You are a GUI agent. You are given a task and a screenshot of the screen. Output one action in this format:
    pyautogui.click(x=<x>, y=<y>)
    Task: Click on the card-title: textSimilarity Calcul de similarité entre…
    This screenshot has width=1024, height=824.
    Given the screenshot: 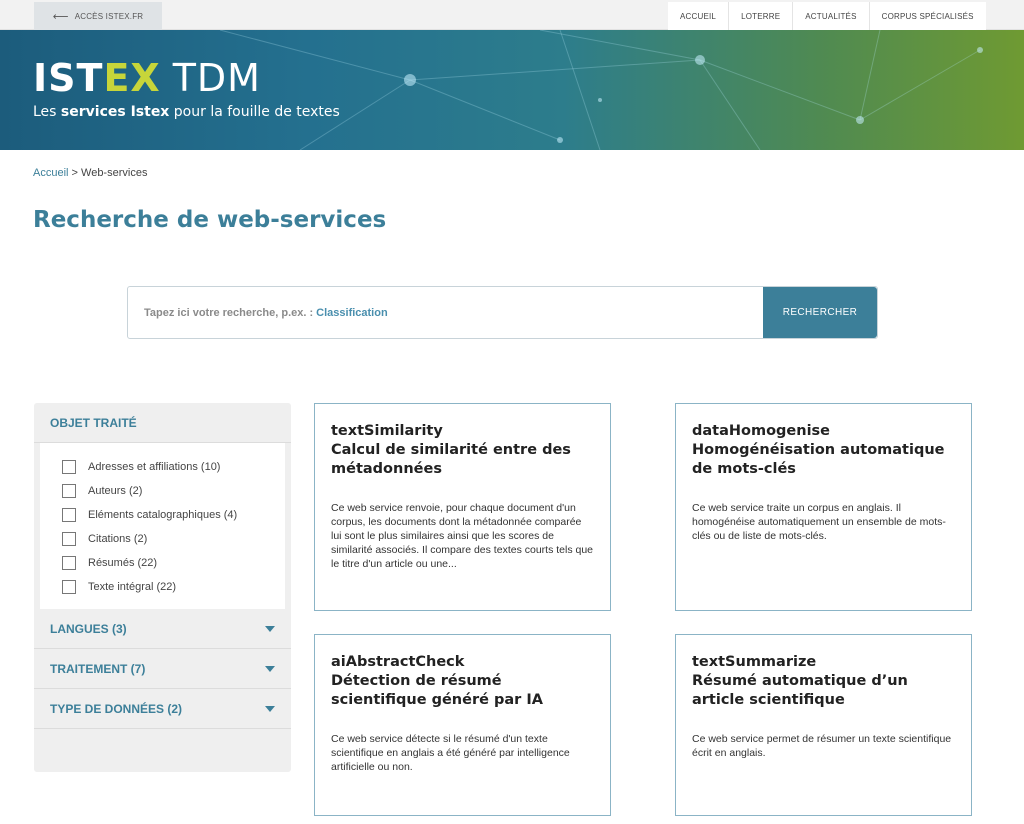 What is the action you would take?
    pyautogui.click(x=462, y=450)
    